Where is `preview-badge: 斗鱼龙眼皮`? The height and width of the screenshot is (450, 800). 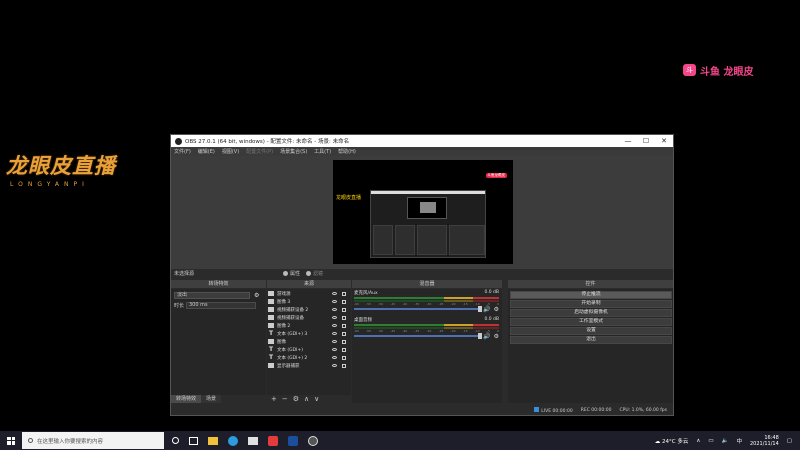
preview-badge: 斗鱼龙眼皮 is located at coordinates (496, 175).